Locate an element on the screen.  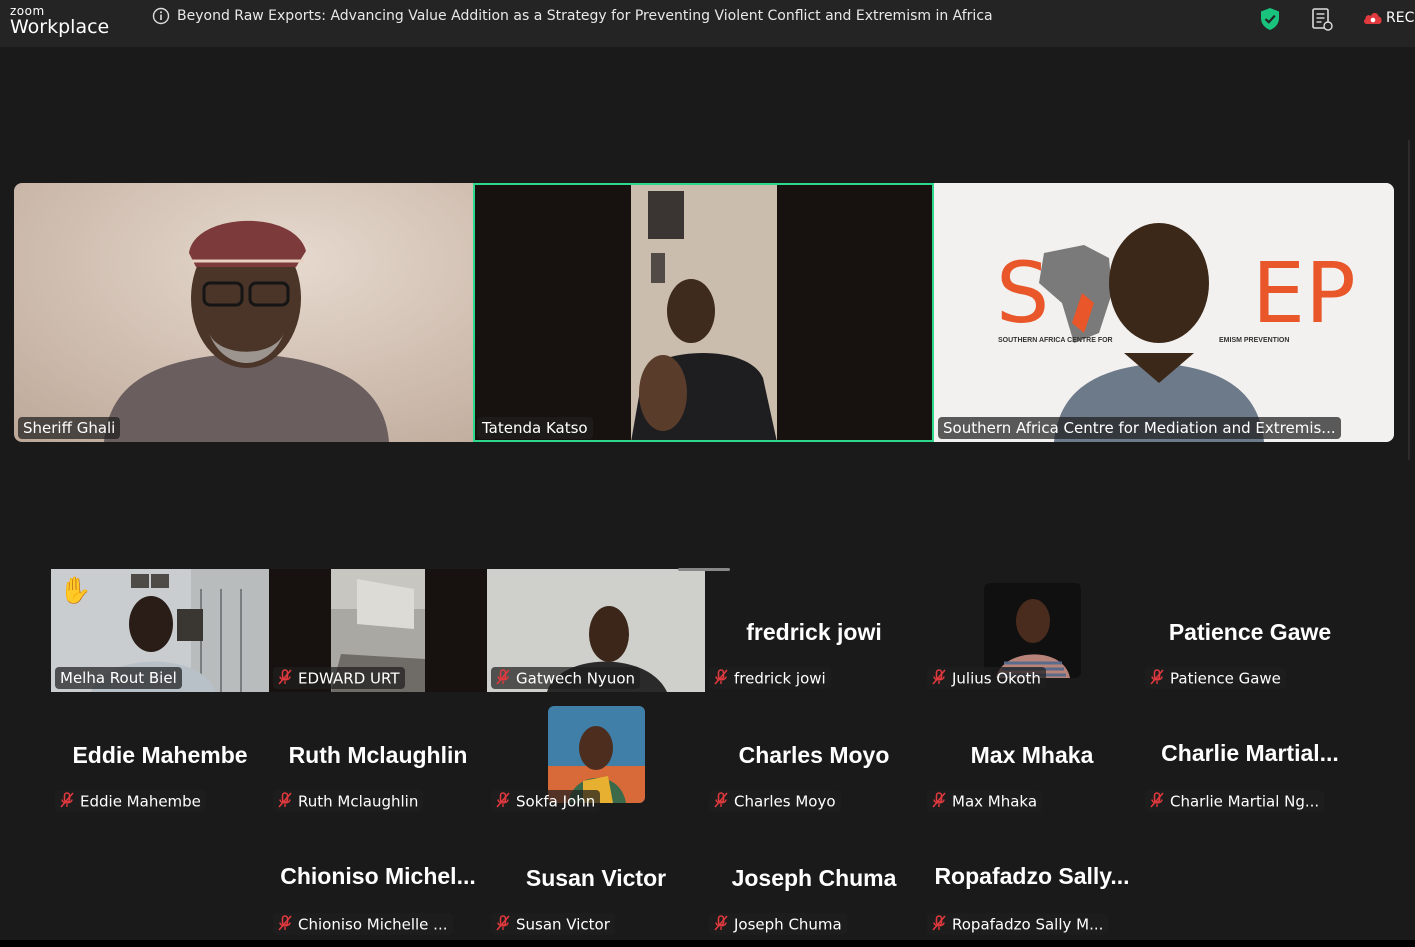
participant-name-muted: fredrick jowi is located at coordinates (770, 677).